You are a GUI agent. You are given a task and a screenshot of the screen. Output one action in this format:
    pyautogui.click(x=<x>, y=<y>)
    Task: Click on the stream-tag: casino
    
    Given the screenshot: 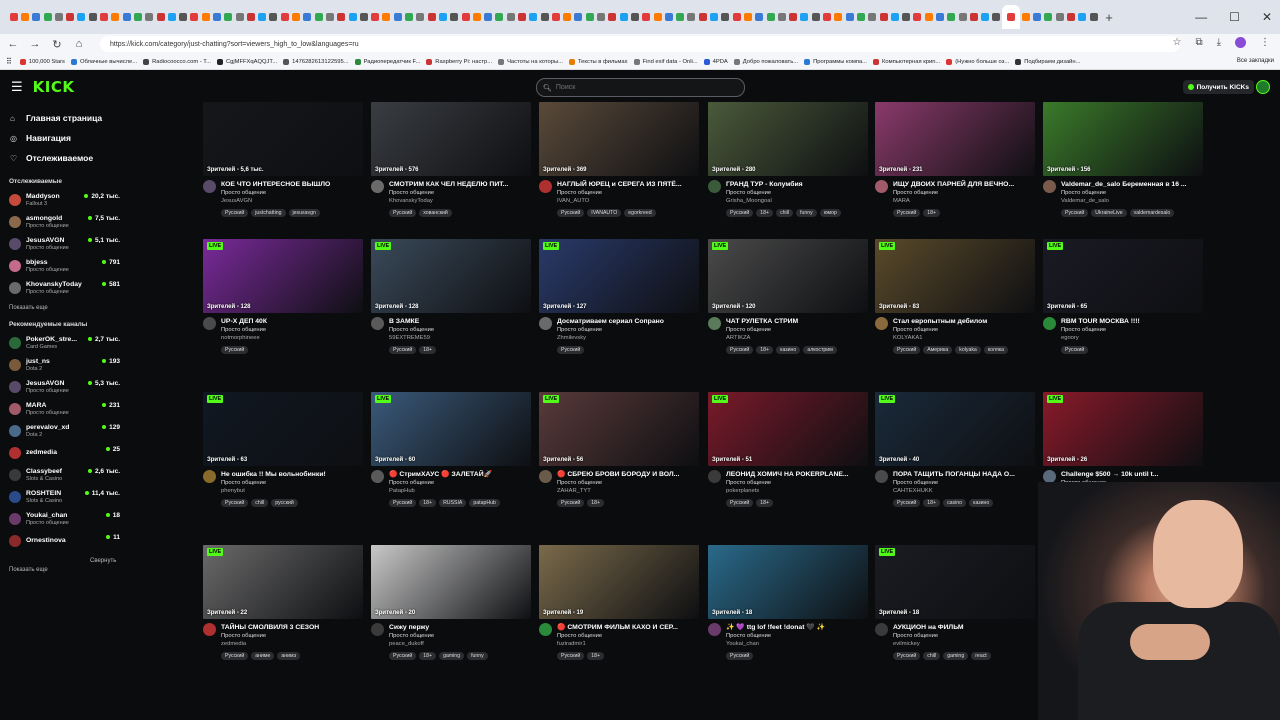 What is the action you would take?
    pyautogui.click(x=955, y=503)
    